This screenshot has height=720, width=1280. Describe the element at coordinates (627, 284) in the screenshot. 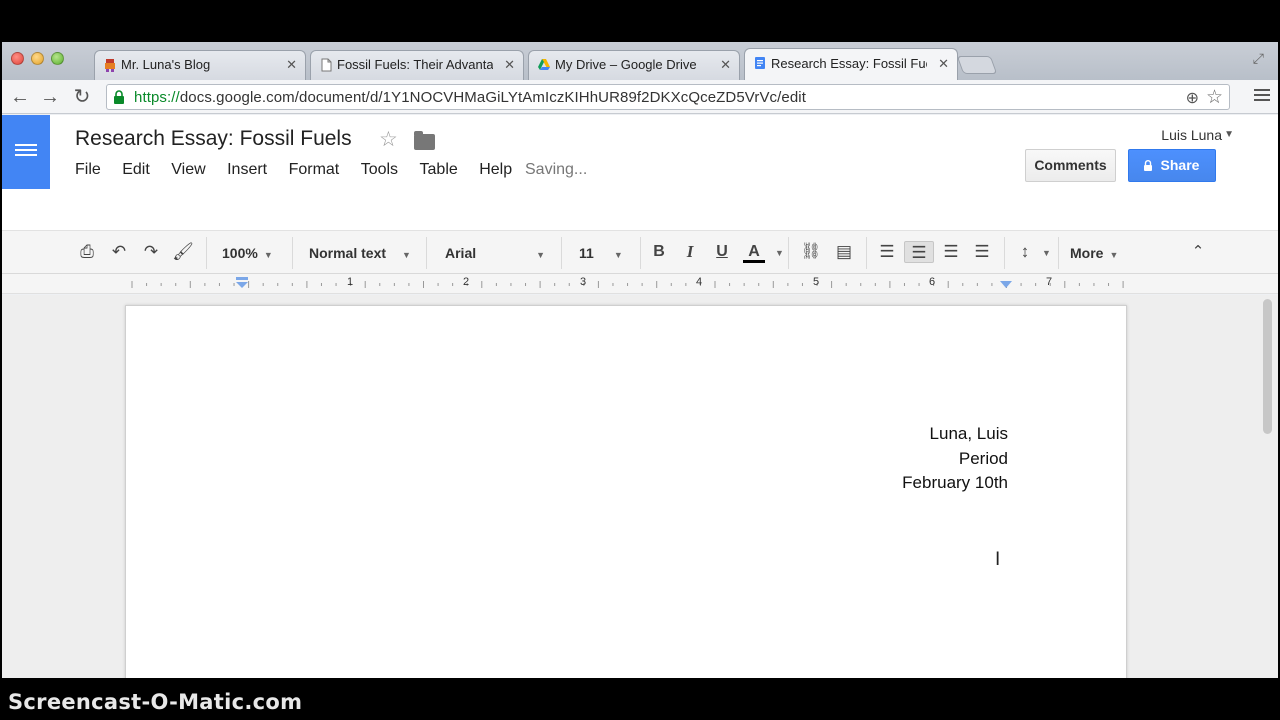

I see `ruler-ticks` at that location.